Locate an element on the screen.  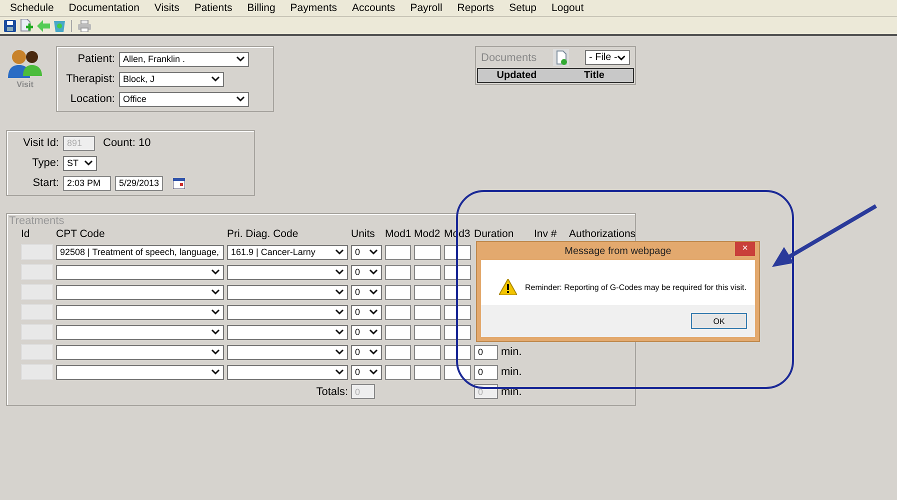
dropdown-field: Allen, Franklin . is located at coordinates (184, 59).